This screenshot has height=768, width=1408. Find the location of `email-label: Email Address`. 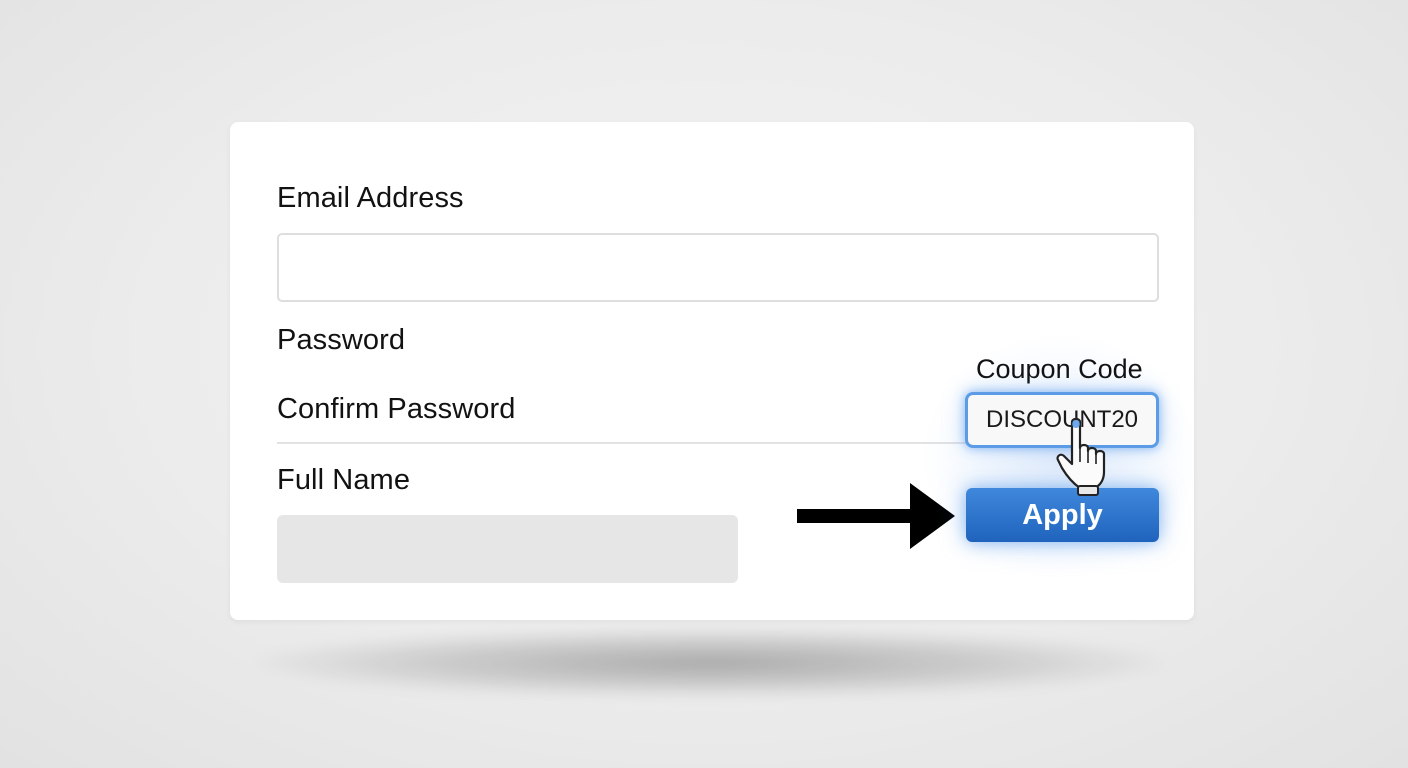

email-label: Email Address is located at coordinates (370, 198).